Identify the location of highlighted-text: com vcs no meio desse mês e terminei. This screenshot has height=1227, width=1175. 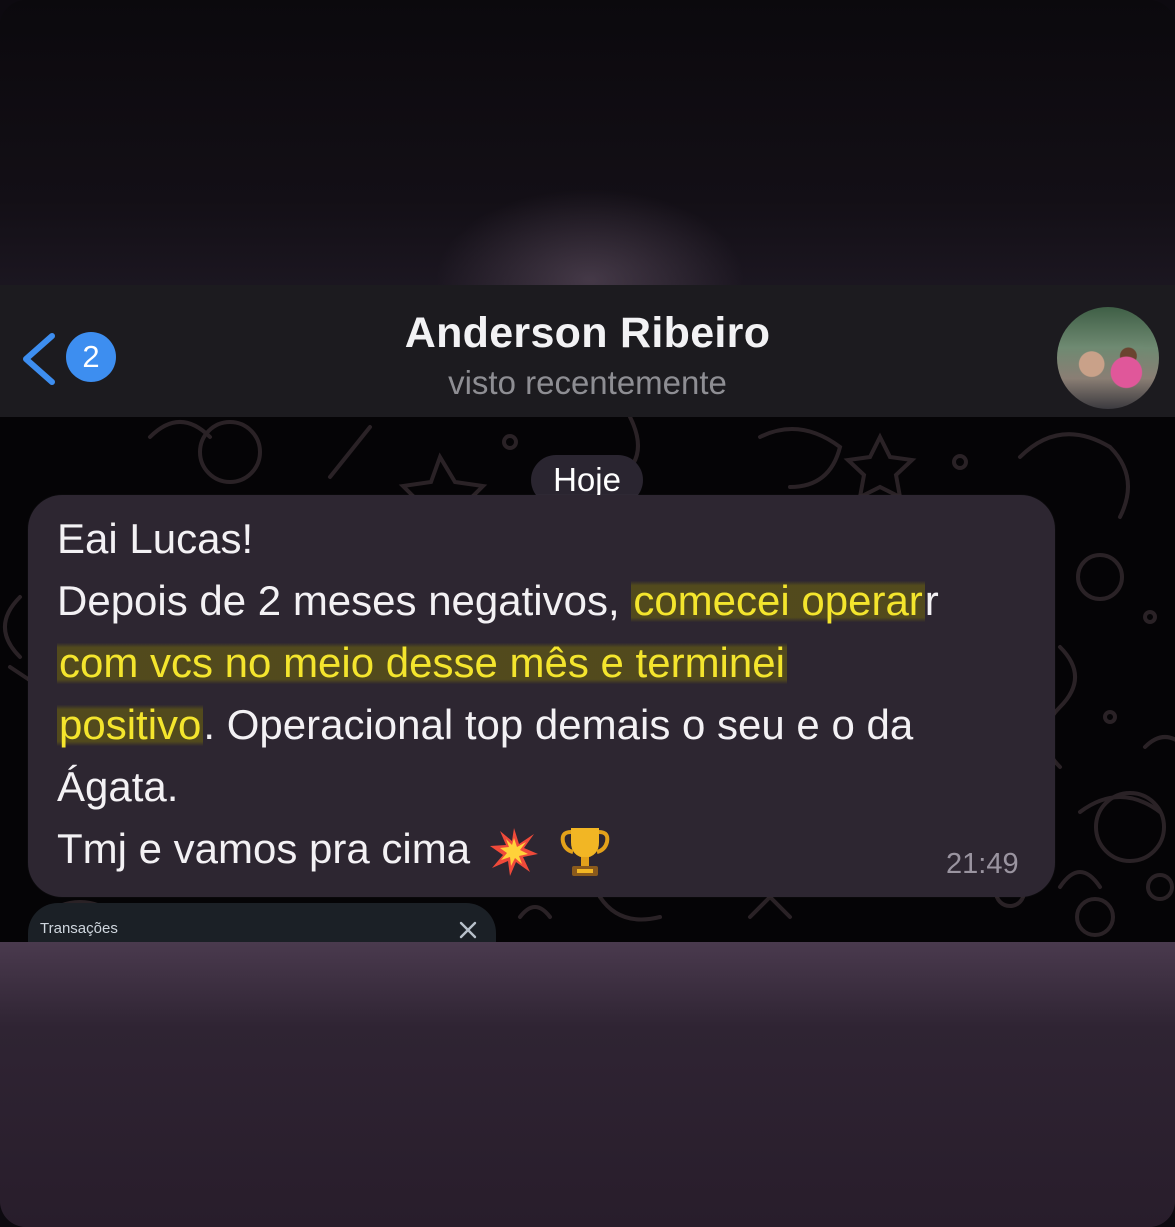
(422, 662).